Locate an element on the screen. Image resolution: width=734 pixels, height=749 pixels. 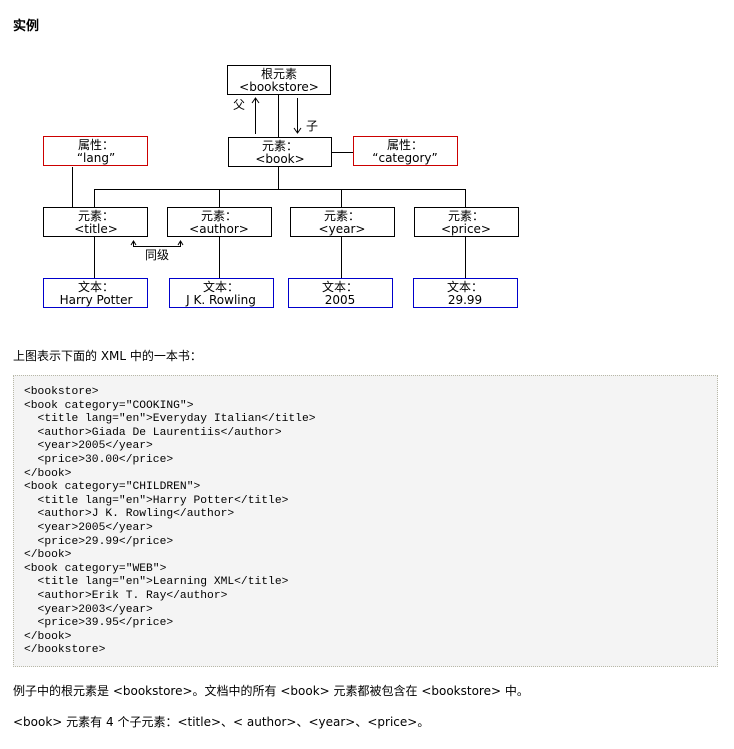
node-value: 2005 is located at coordinates (340, 300).